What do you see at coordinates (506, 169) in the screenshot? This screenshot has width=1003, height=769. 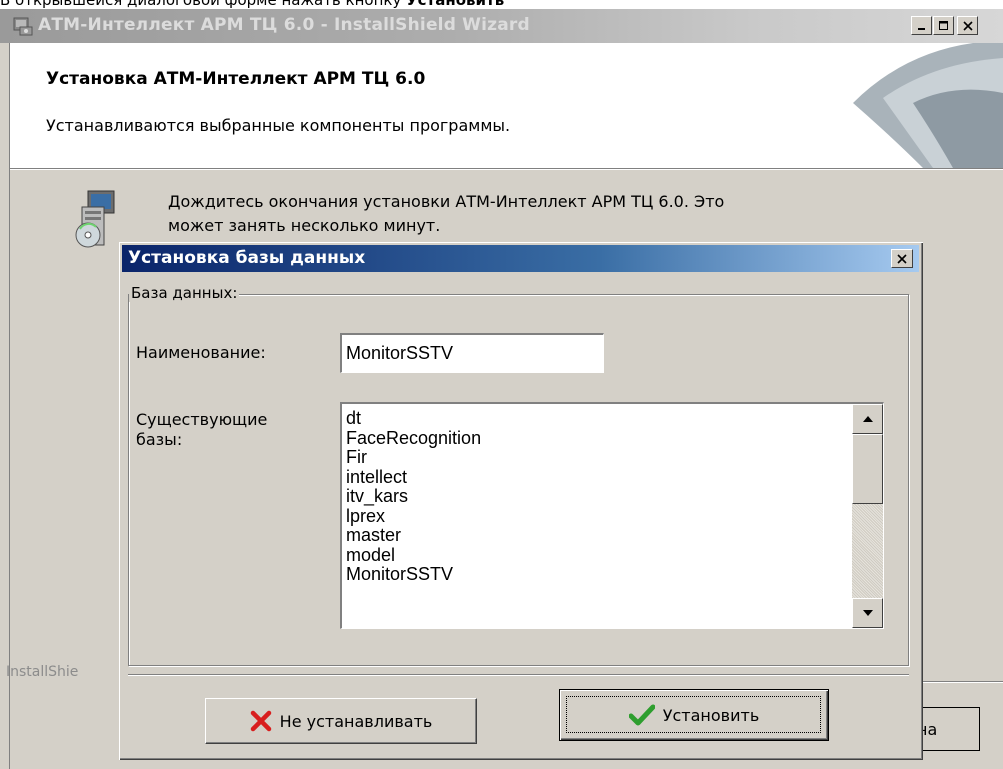 I see `header-separator` at bounding box center [506, 169].